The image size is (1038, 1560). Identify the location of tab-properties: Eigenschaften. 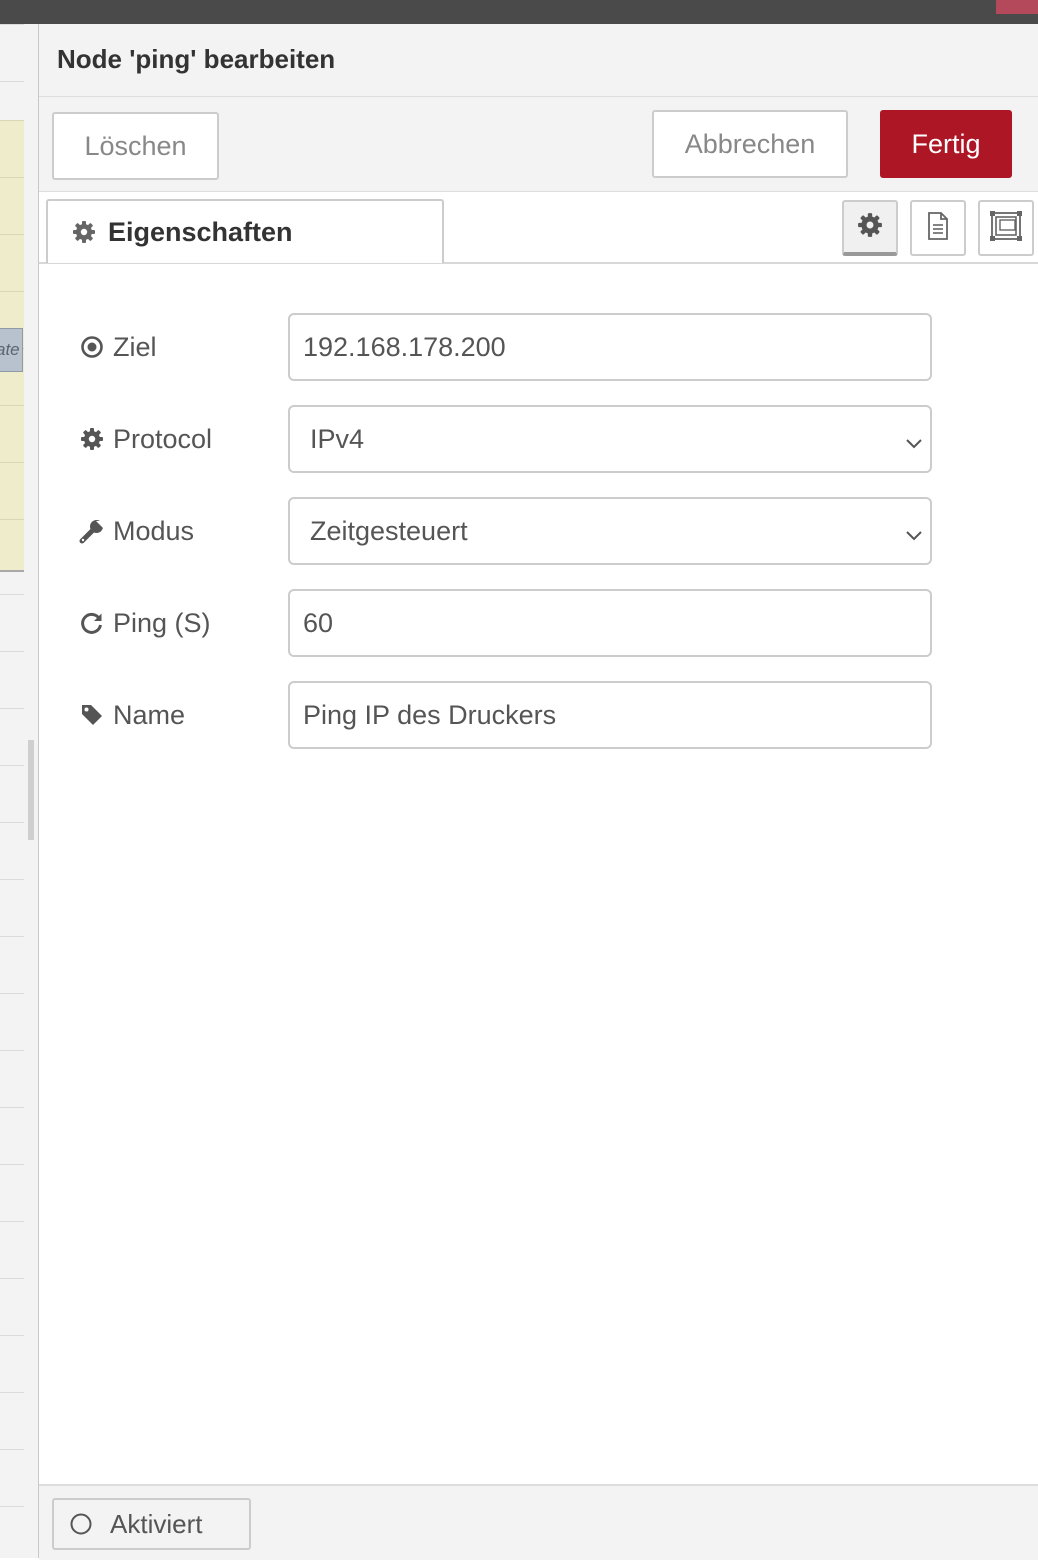
(245, 231).